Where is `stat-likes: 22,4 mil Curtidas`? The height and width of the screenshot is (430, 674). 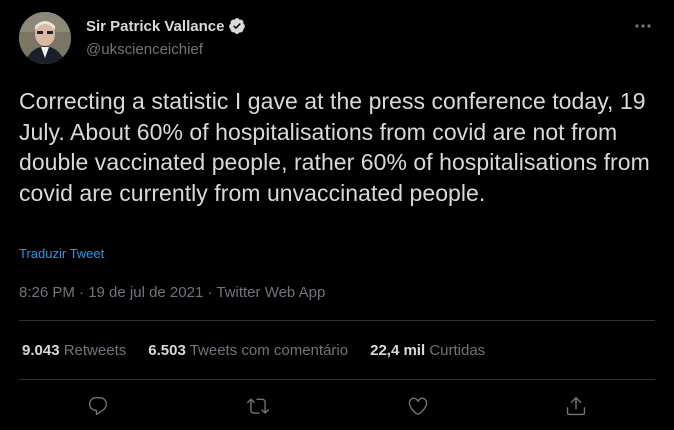 stat-likes: 22,4 mil Curtidas is located at coordinates (427, 350).